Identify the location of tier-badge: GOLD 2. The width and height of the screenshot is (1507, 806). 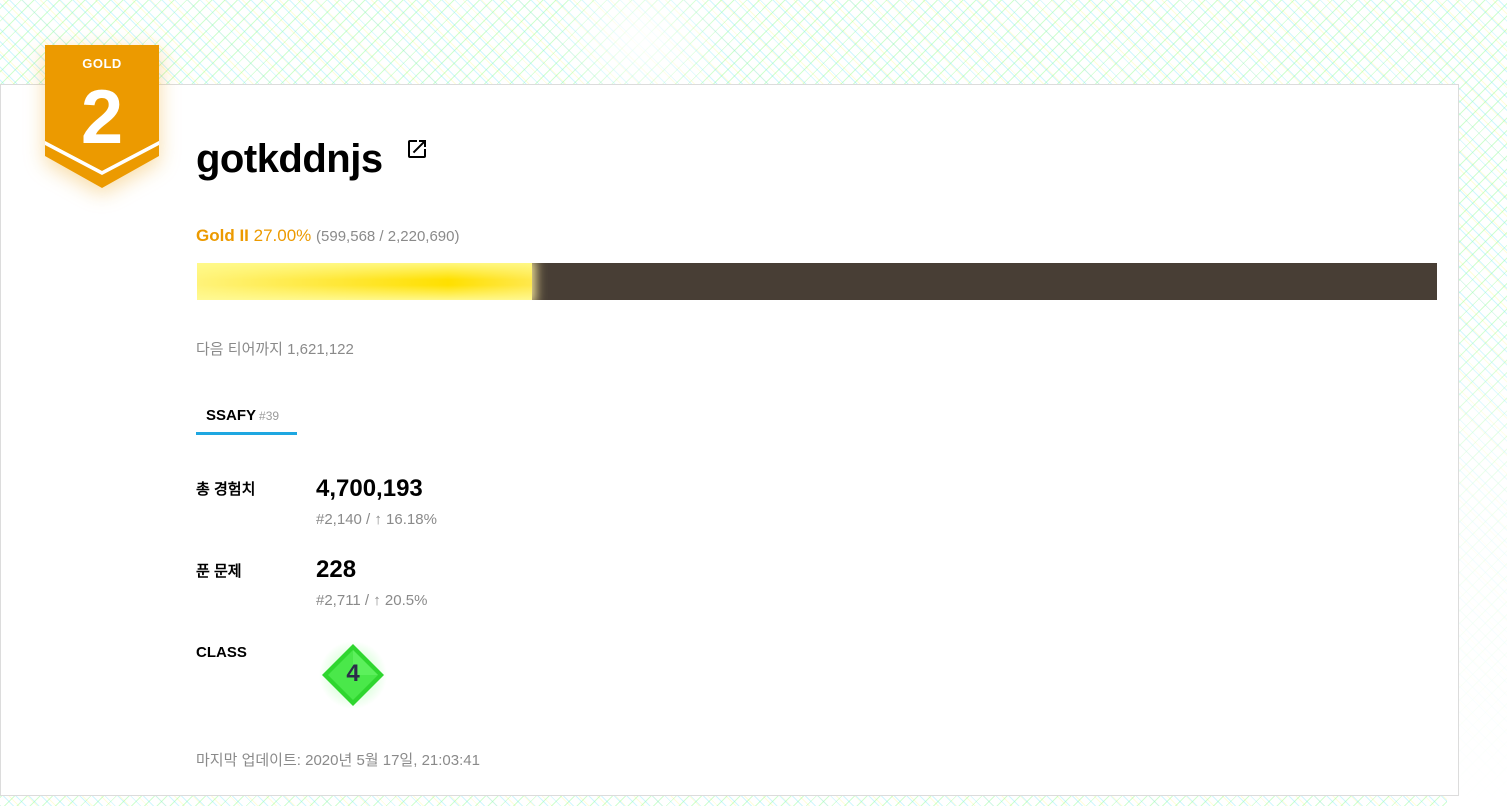
(102, 117).